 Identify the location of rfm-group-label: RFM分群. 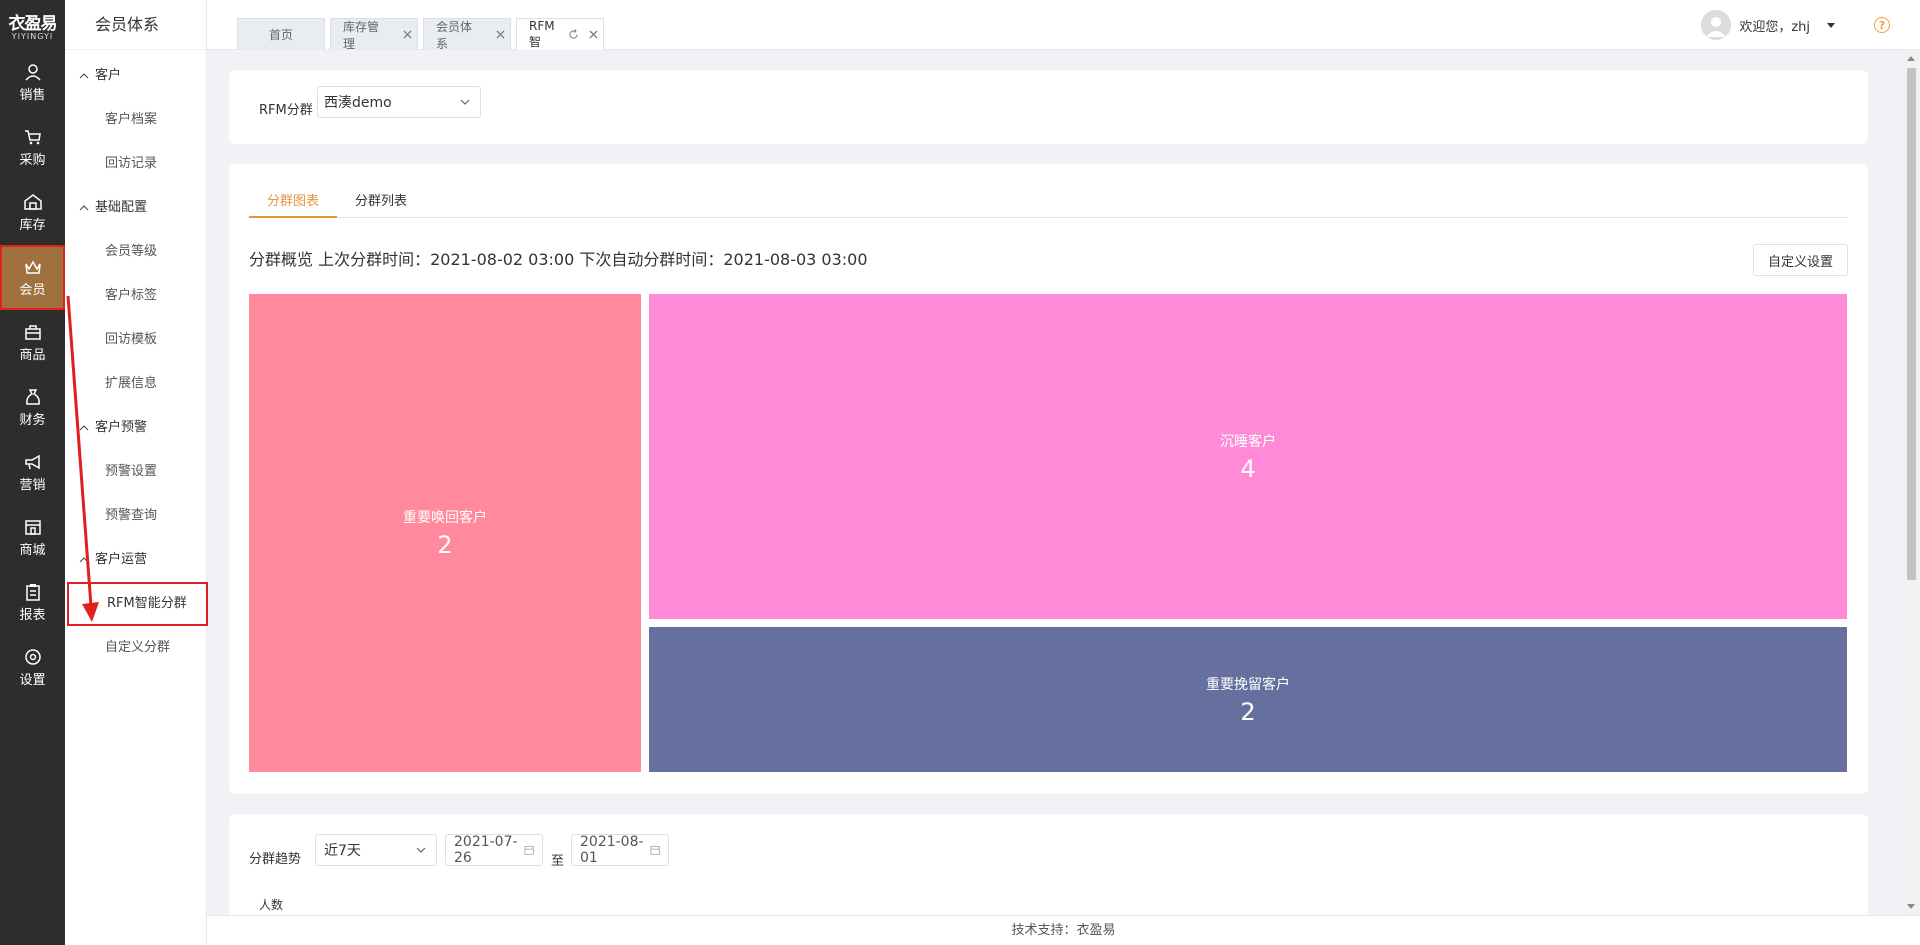
(286, 110).